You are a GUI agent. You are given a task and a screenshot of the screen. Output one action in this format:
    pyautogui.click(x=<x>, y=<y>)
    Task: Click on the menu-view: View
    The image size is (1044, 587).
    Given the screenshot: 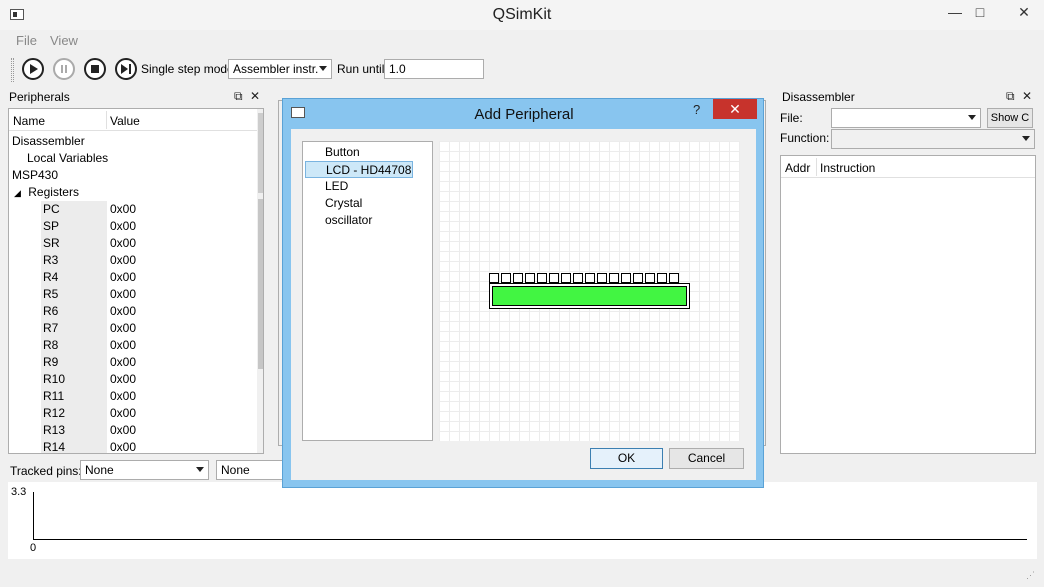 What is the action you would take?
    pyautogui.click(x=64, y=40)
    